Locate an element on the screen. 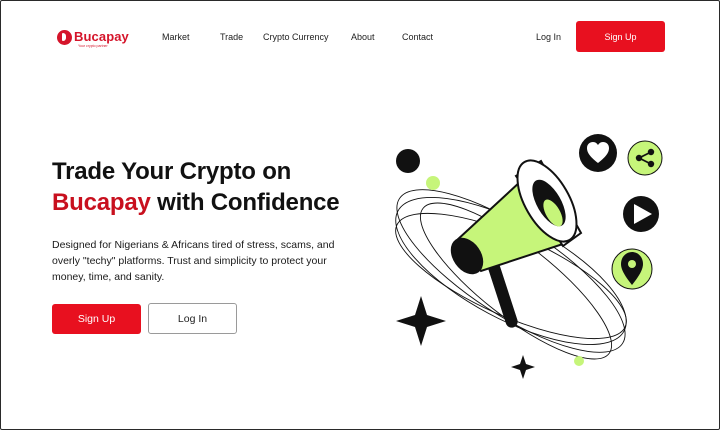 The image size is (720, 430). location-bubble is located at coordinates (632, 269).